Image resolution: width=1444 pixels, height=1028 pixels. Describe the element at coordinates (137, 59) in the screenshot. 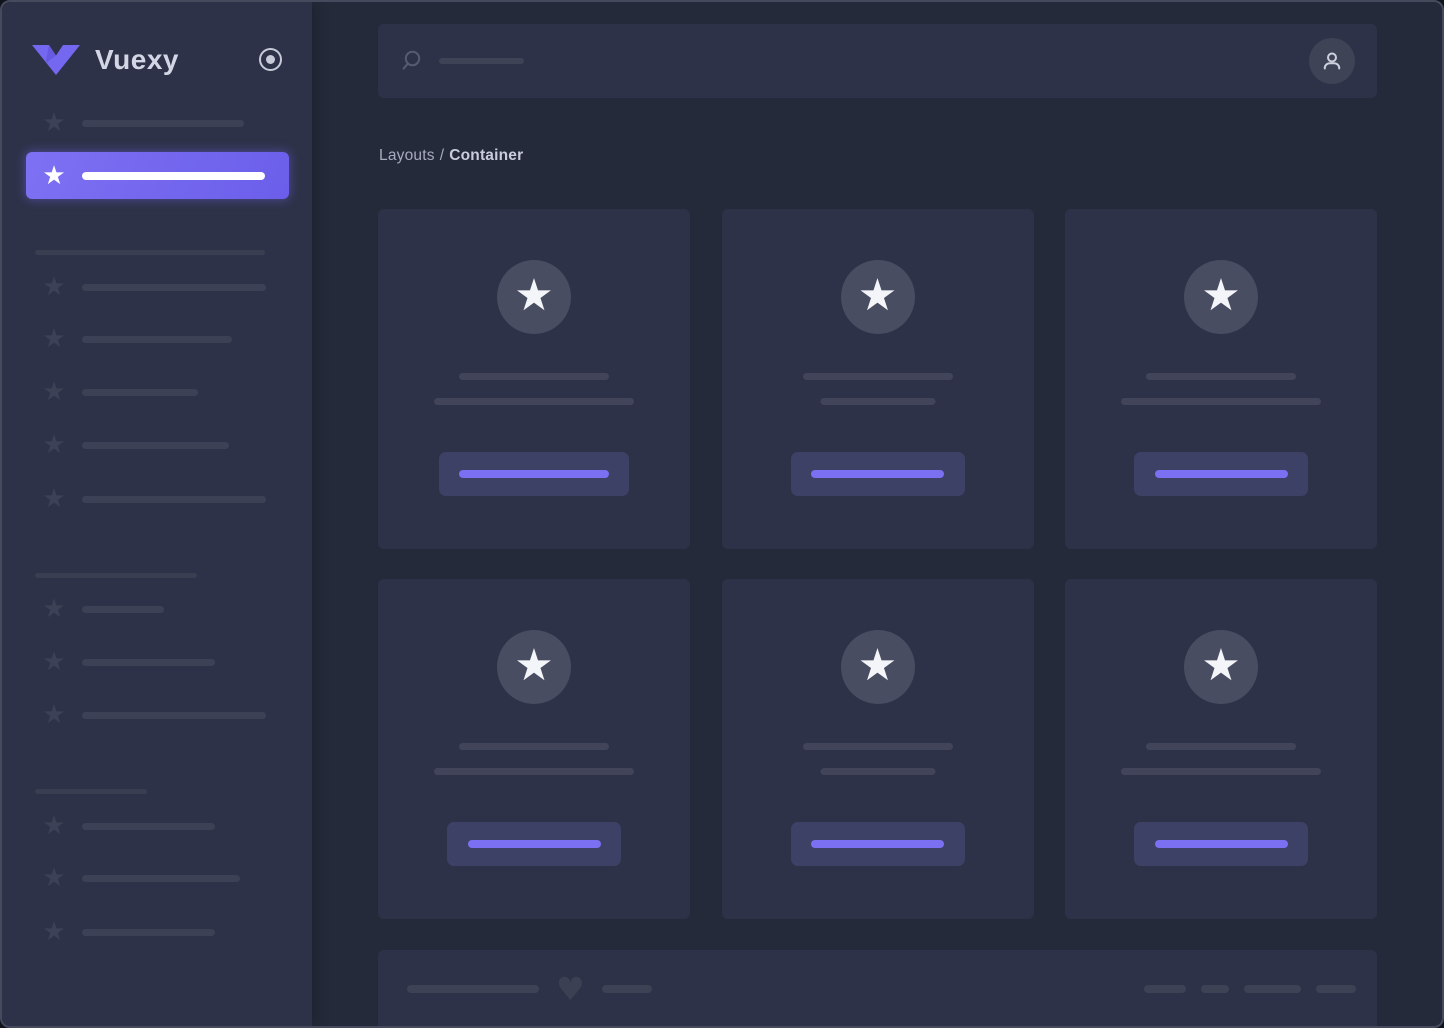

I see `brand-name: Vuexy` at that location.